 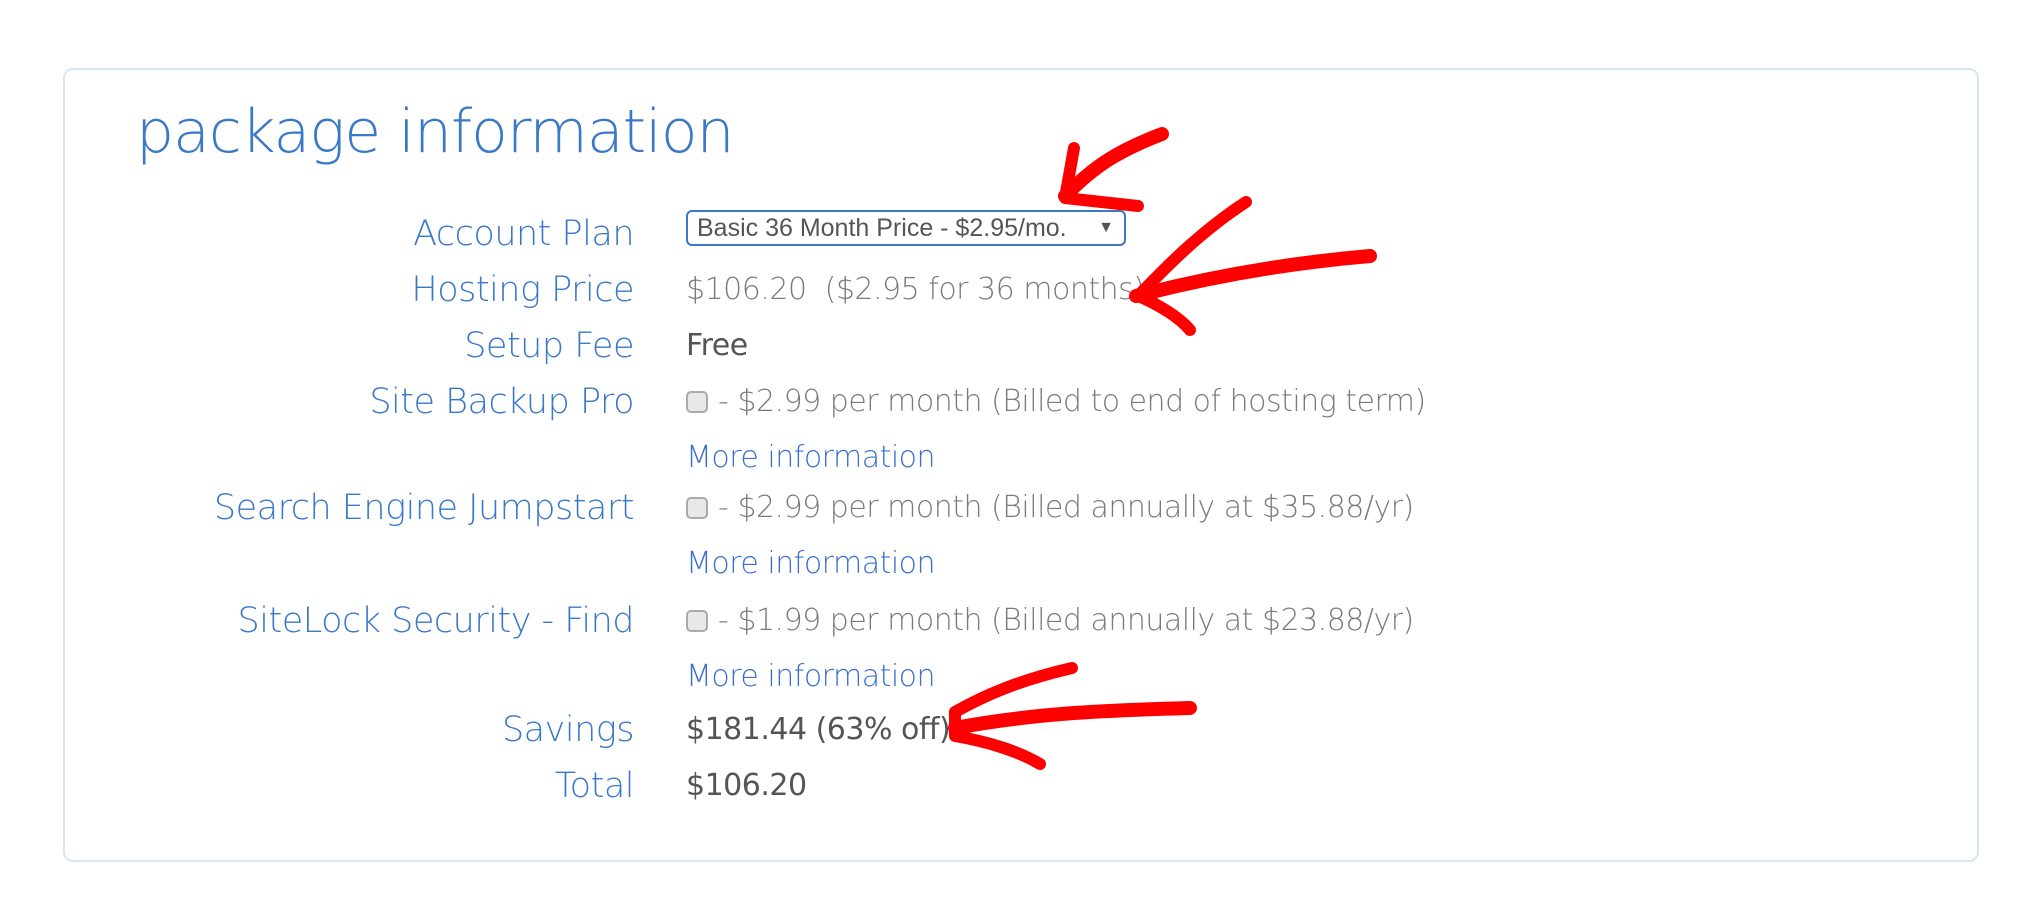 I want to click on dropdown-arrow-icon: ▼, so click(x=1106, y=227).